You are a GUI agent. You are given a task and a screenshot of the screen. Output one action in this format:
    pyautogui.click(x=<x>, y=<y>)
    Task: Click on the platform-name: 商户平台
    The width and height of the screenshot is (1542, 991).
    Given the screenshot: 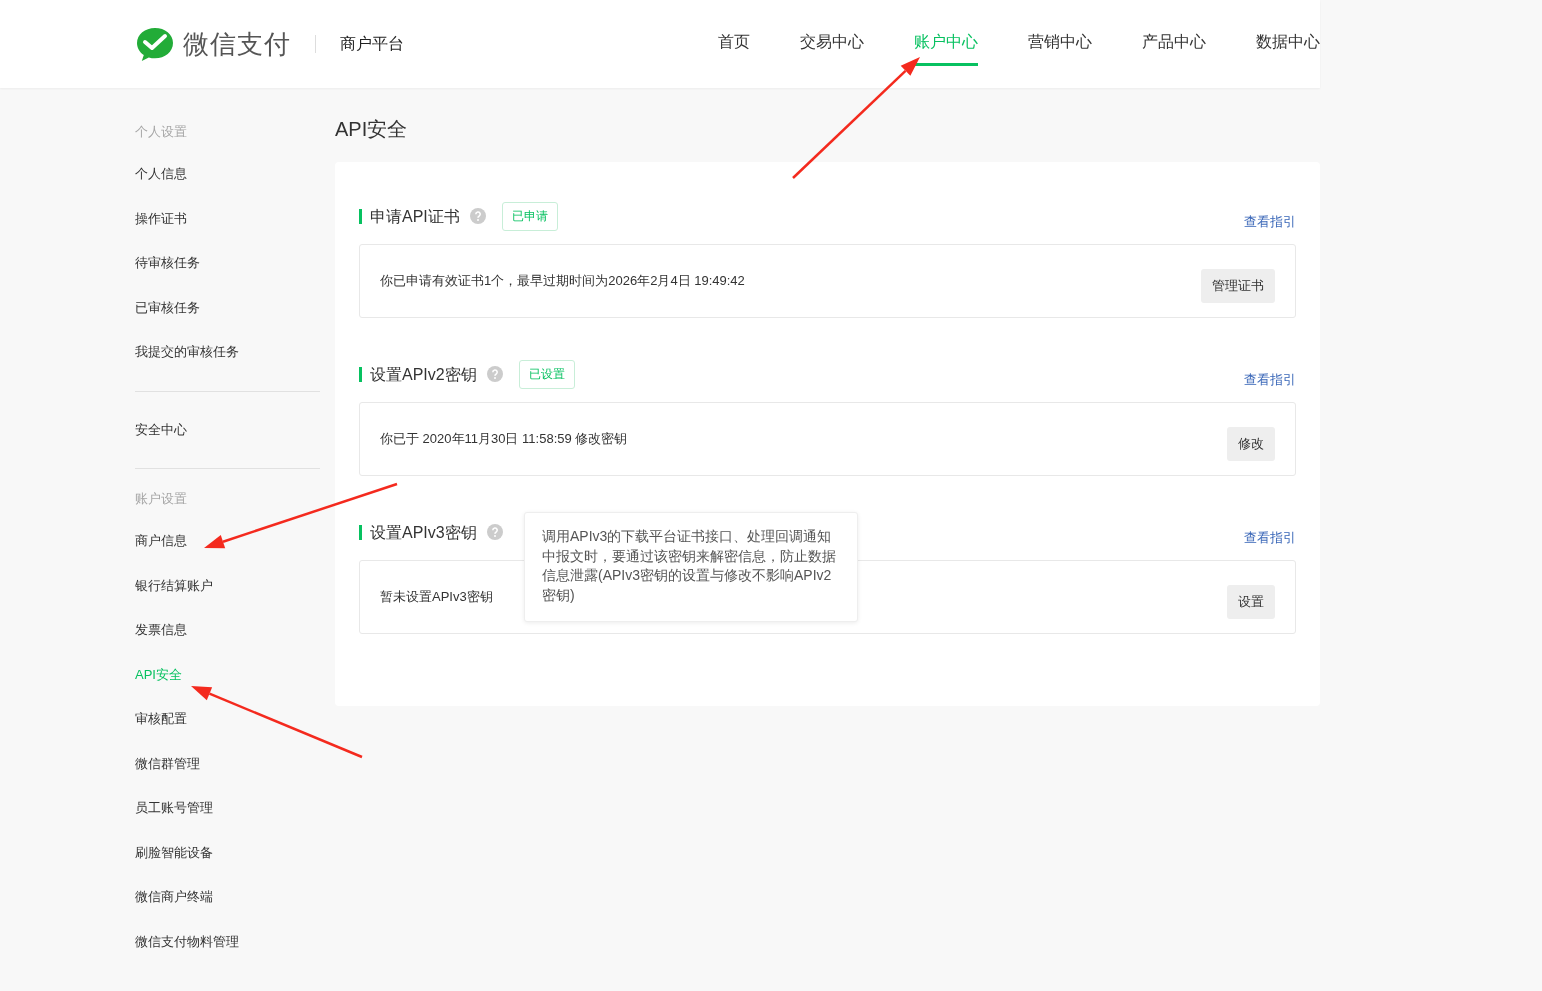 What is the action you would take?
    pyautogui.click(x=372, y=43)
    